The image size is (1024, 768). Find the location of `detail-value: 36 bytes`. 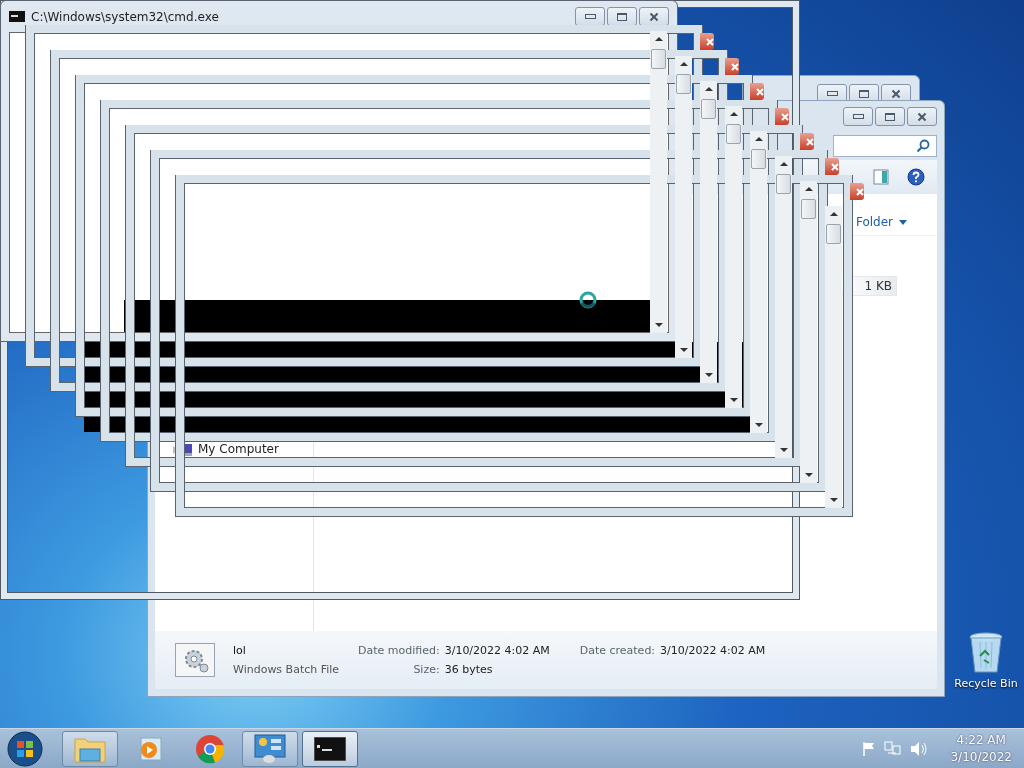

detail-value: 36 bytes is located at coordinates (469, 669).